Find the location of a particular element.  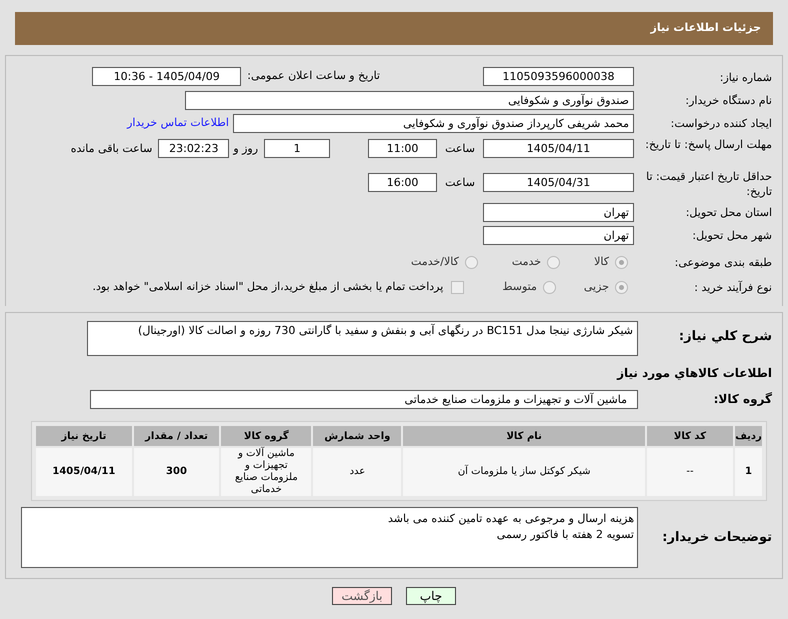

table-cell: -- is located at coordinates (690, 472).